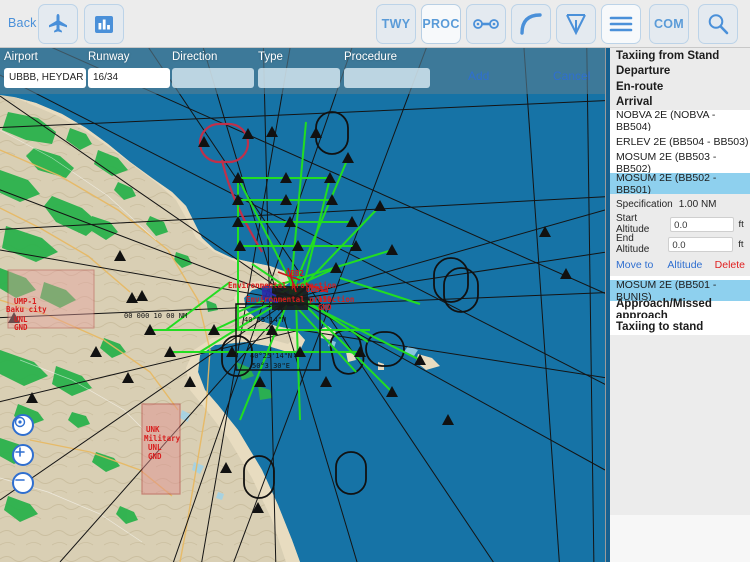 The width and height of the screenshot is (750, 562). I want to click on segment-row-nobva-2e: NOBVA 2E (NOBVA - BB504), so click(680, 120).